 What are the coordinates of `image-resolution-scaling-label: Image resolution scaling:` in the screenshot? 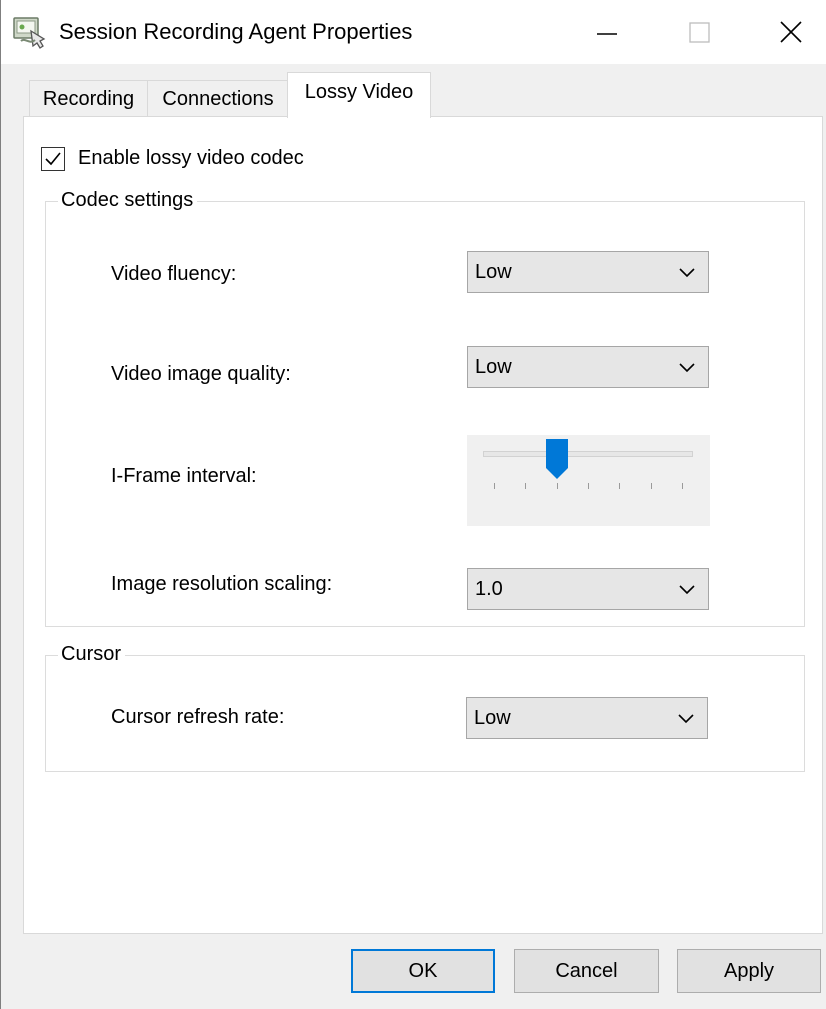 It's located at (222, 584).